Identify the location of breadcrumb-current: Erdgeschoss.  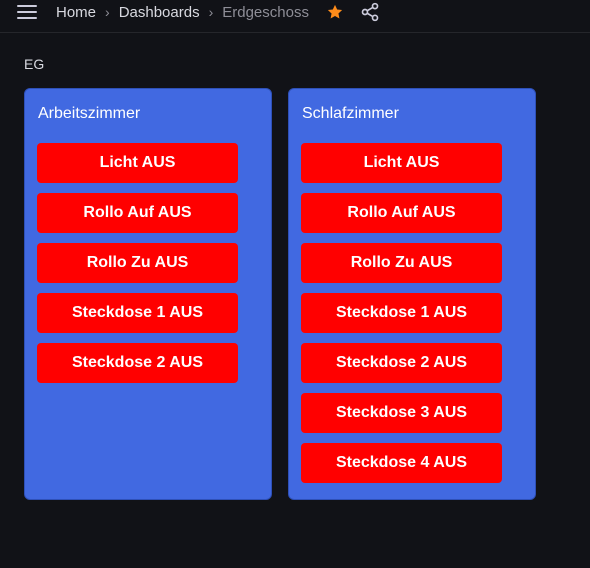
(265, 12).